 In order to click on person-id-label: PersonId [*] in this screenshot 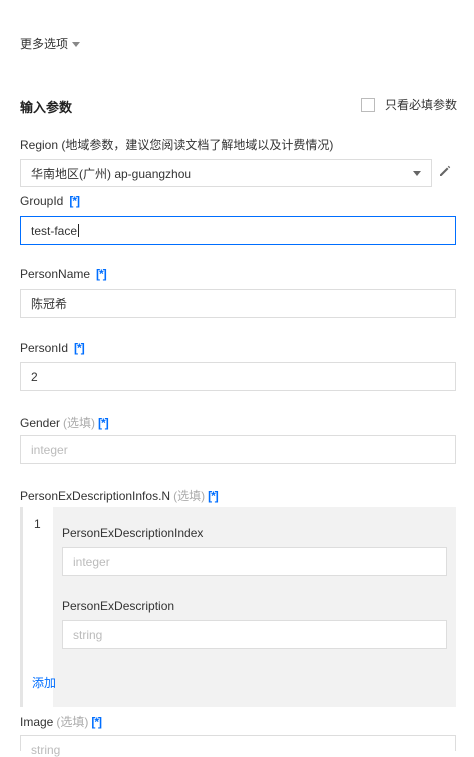, I will do `click(52, 348)`.